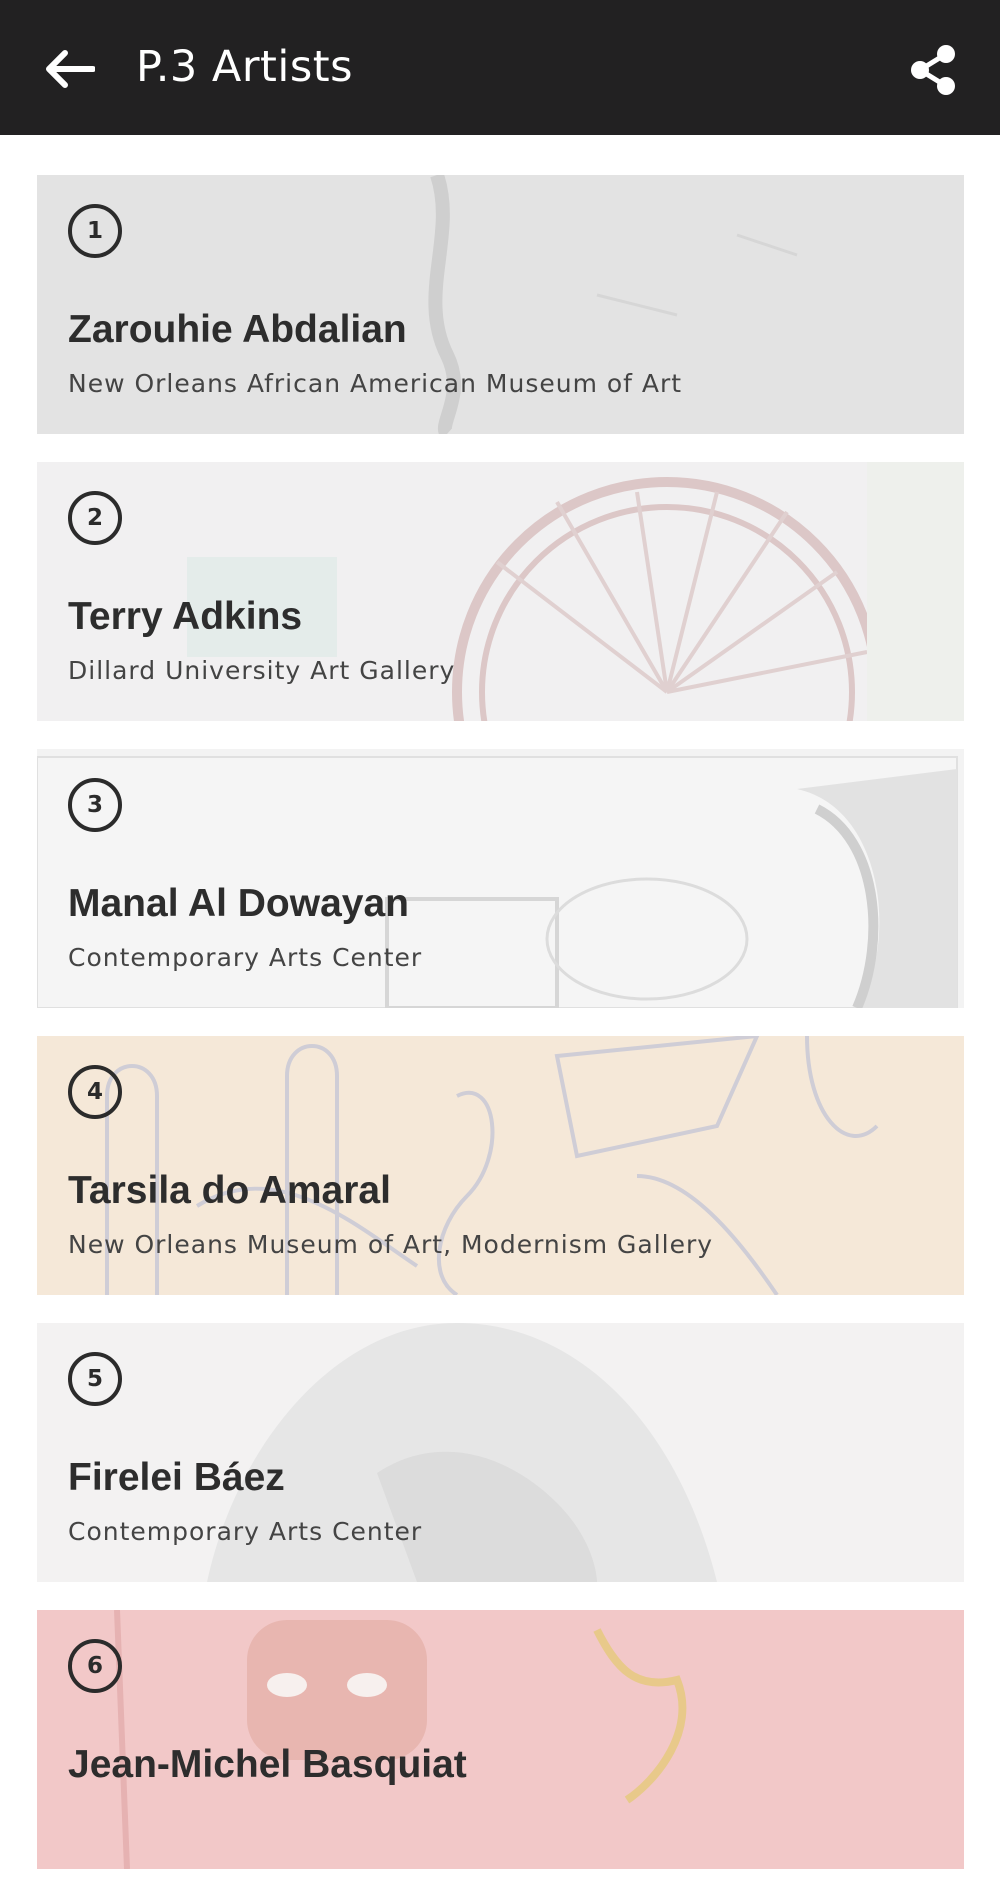 This screenshot has height=1897, width=1000. Describe the element at coordinates (95, 1666) in the screenshot. I see `artist-number-badge: 6` at that location.